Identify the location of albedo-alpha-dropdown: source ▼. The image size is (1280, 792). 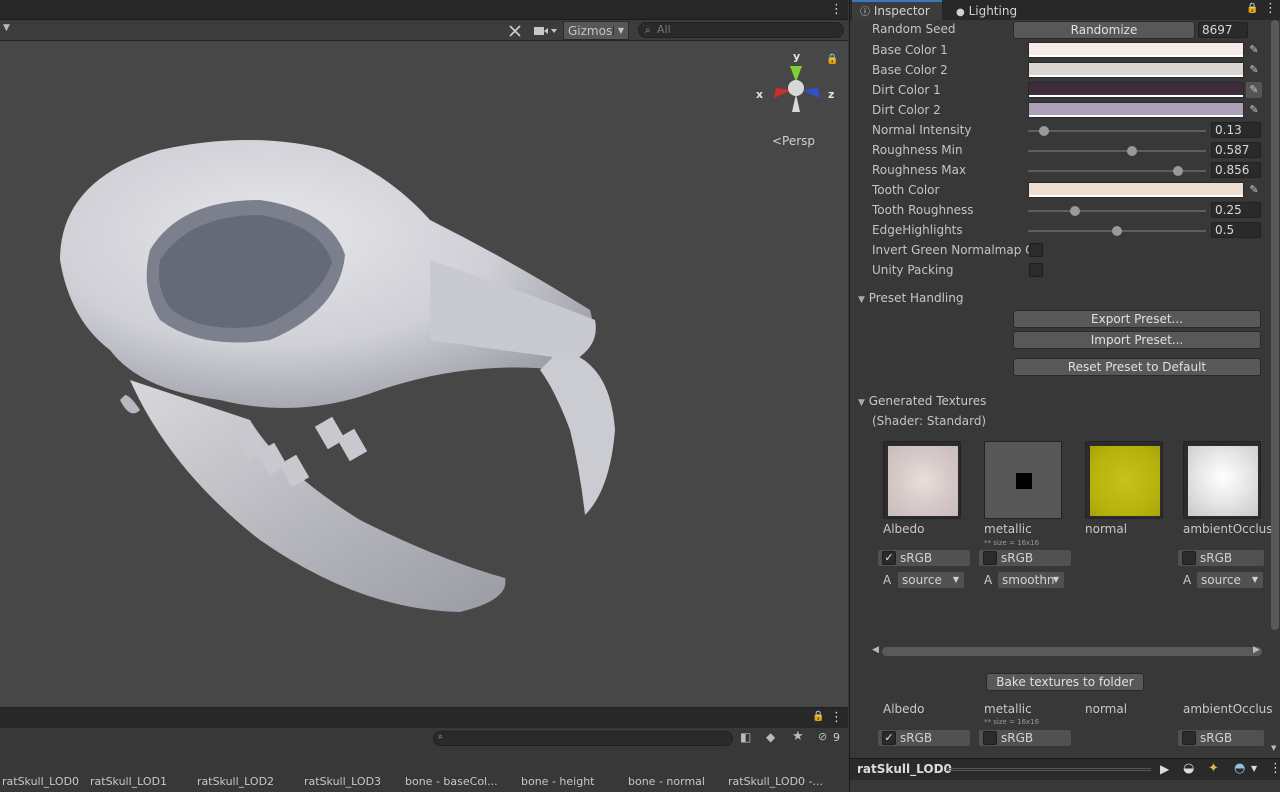
(931, 580).